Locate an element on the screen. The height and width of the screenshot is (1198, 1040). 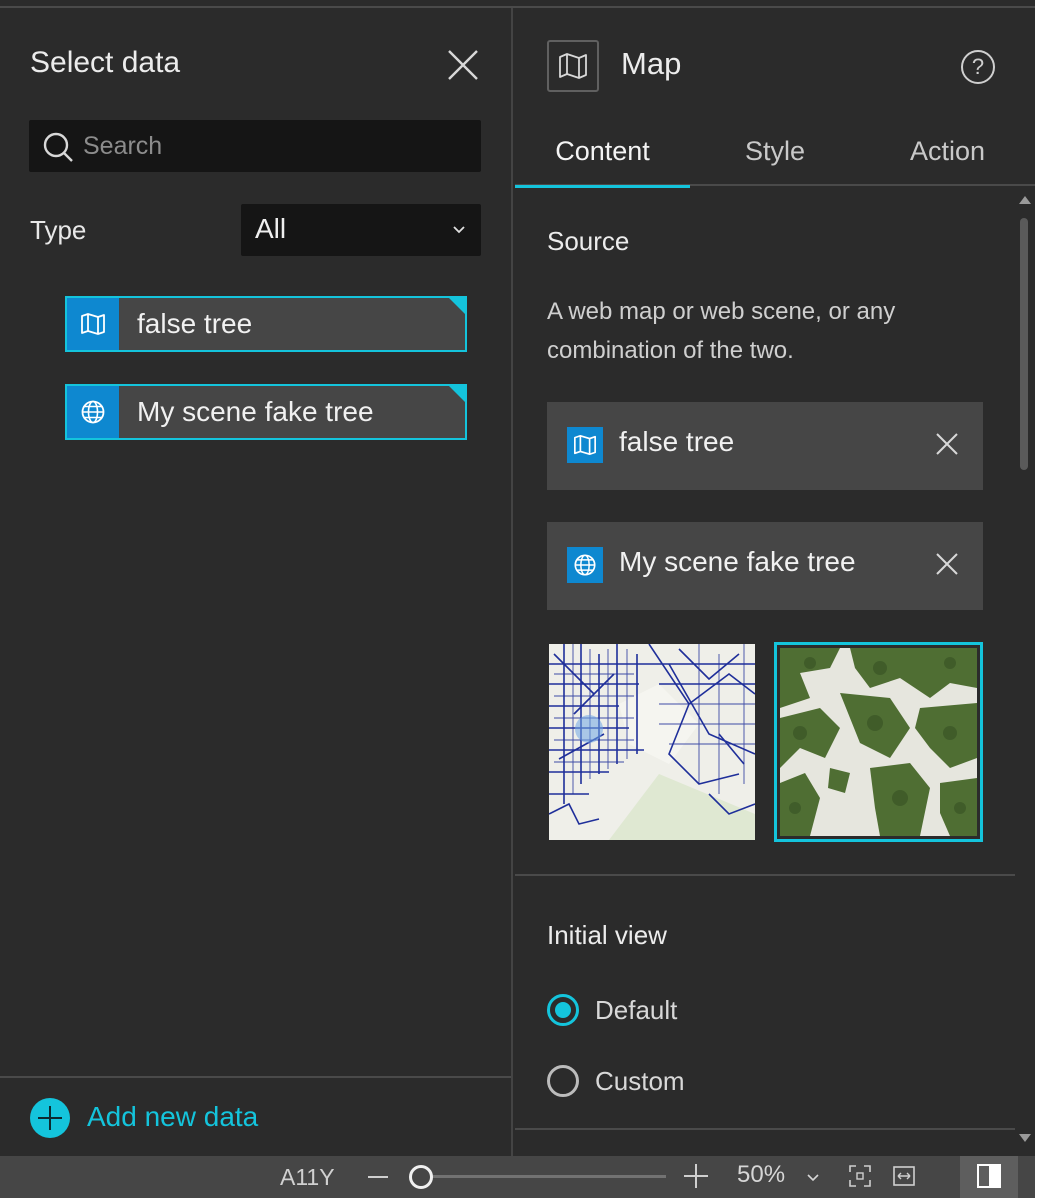
radio-label: Default is located at coordinates (636, 1010).